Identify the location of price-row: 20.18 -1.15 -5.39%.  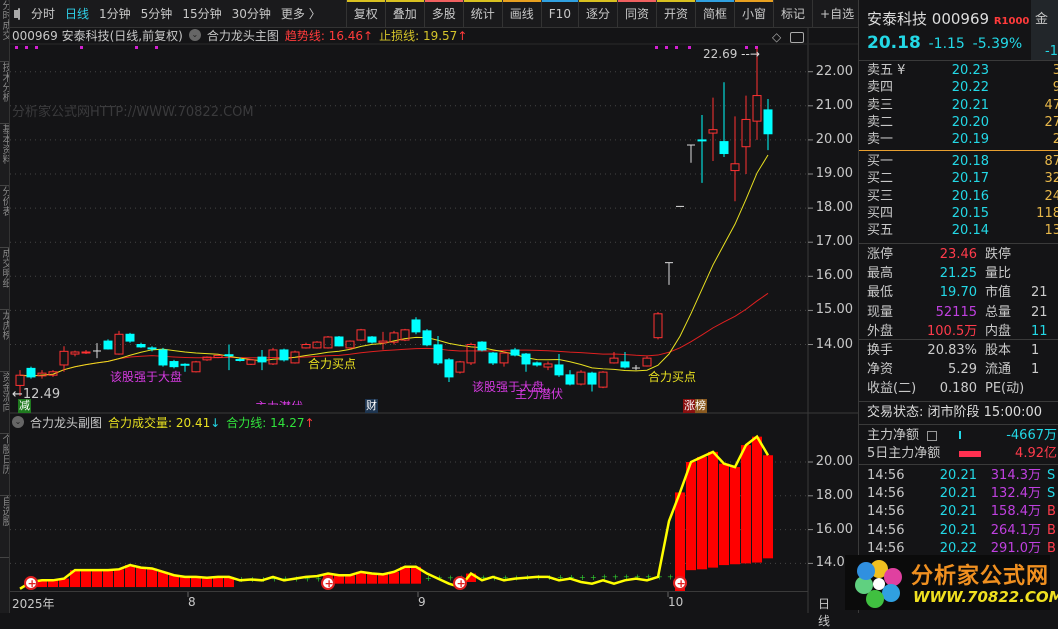
(944, 43).